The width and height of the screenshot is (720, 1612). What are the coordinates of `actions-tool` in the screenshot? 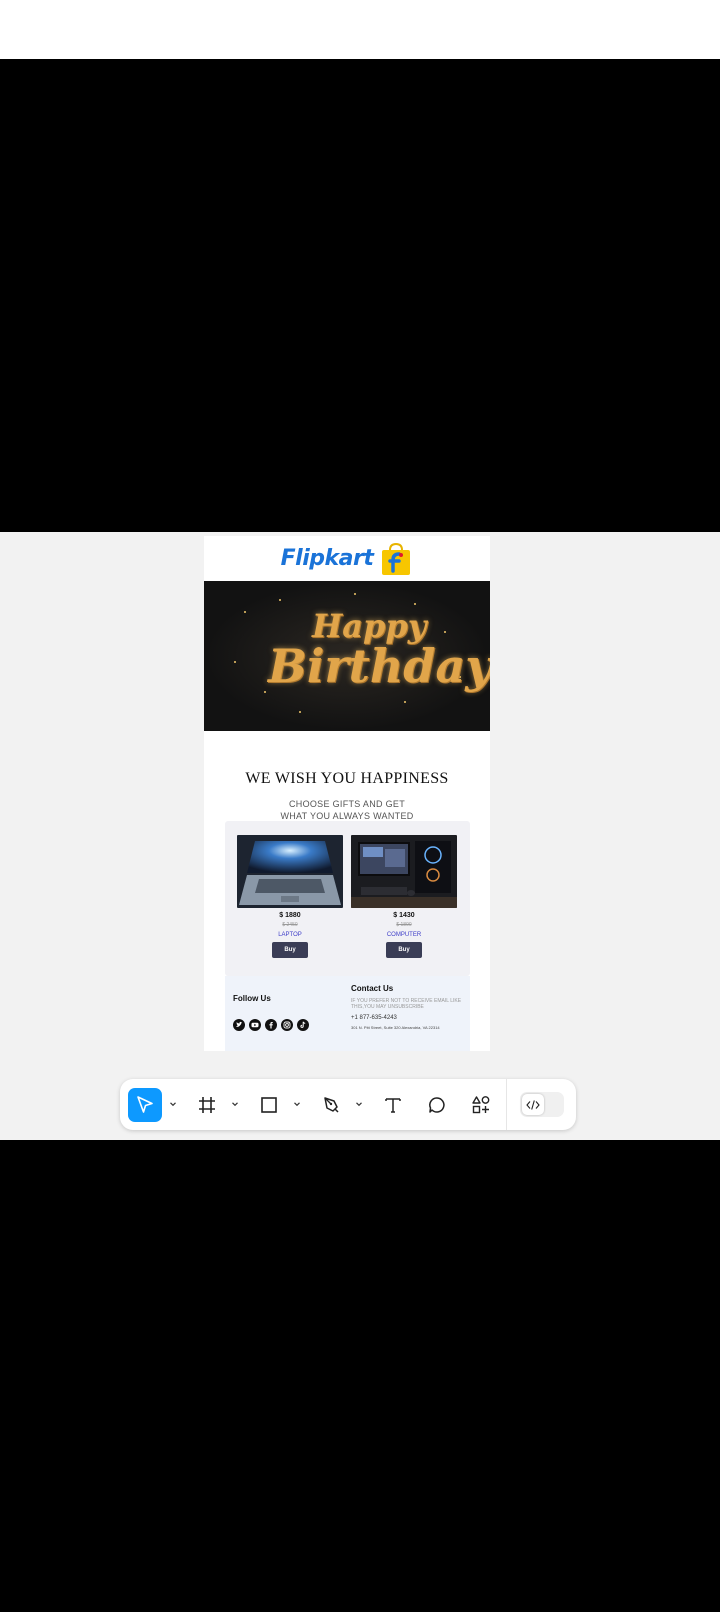 It's located at (481, 1105).